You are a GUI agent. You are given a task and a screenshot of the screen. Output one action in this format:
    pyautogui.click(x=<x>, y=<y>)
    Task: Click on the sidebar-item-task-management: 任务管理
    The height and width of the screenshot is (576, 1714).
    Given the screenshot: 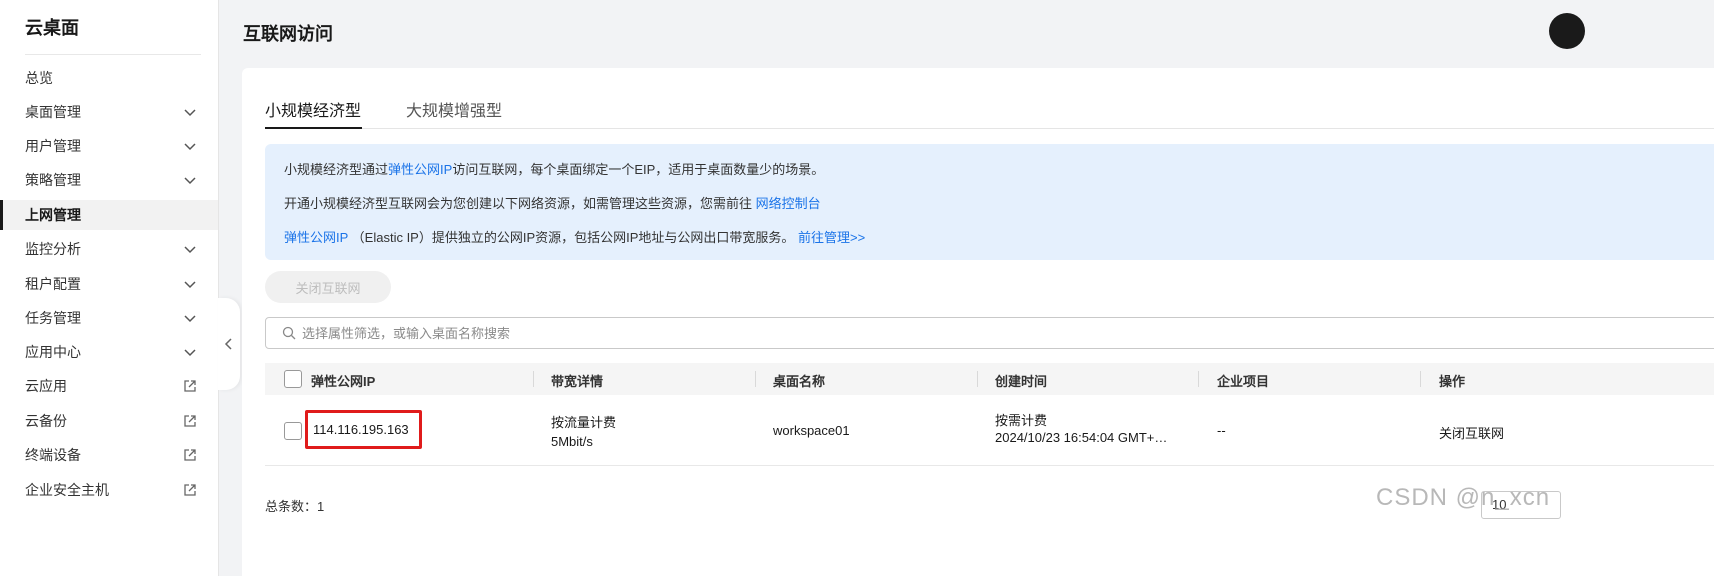 What is the action you would take?
    pyautogui.click(x=109, y=318)
    